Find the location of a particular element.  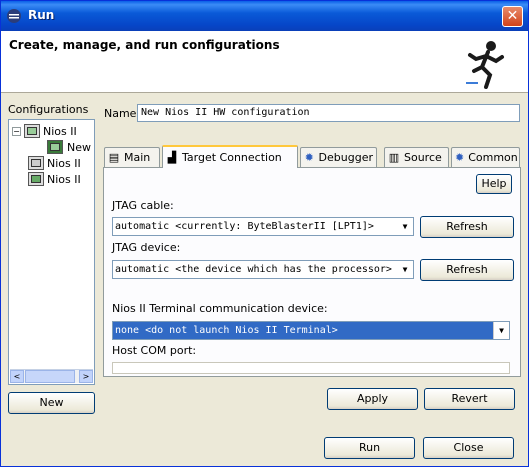

apply-button: Apply is located at coordinates (372, 399).